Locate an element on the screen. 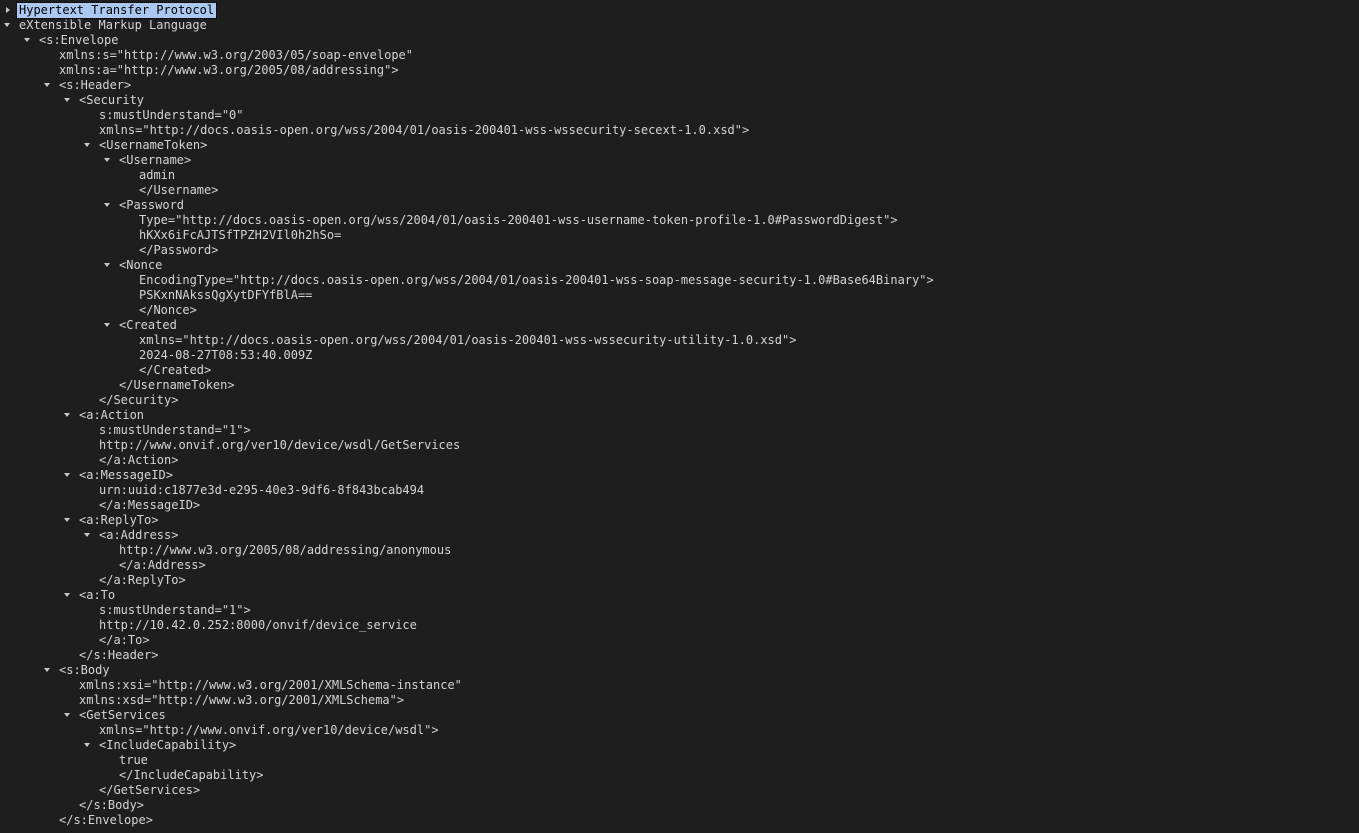  tree-node-label: s:mustUnderstand="0" is located at coordinates (171, 115).